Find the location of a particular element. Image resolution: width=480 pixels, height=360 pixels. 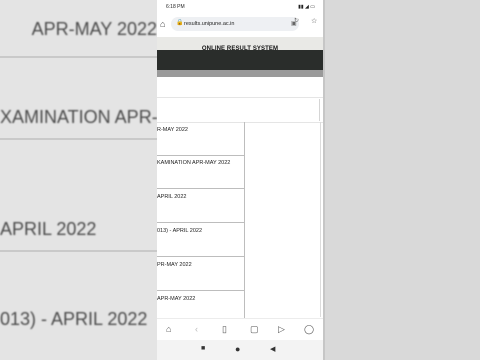

background-row: XAMINATION APR-MAY 2022 is located at coordinates (78, 119).